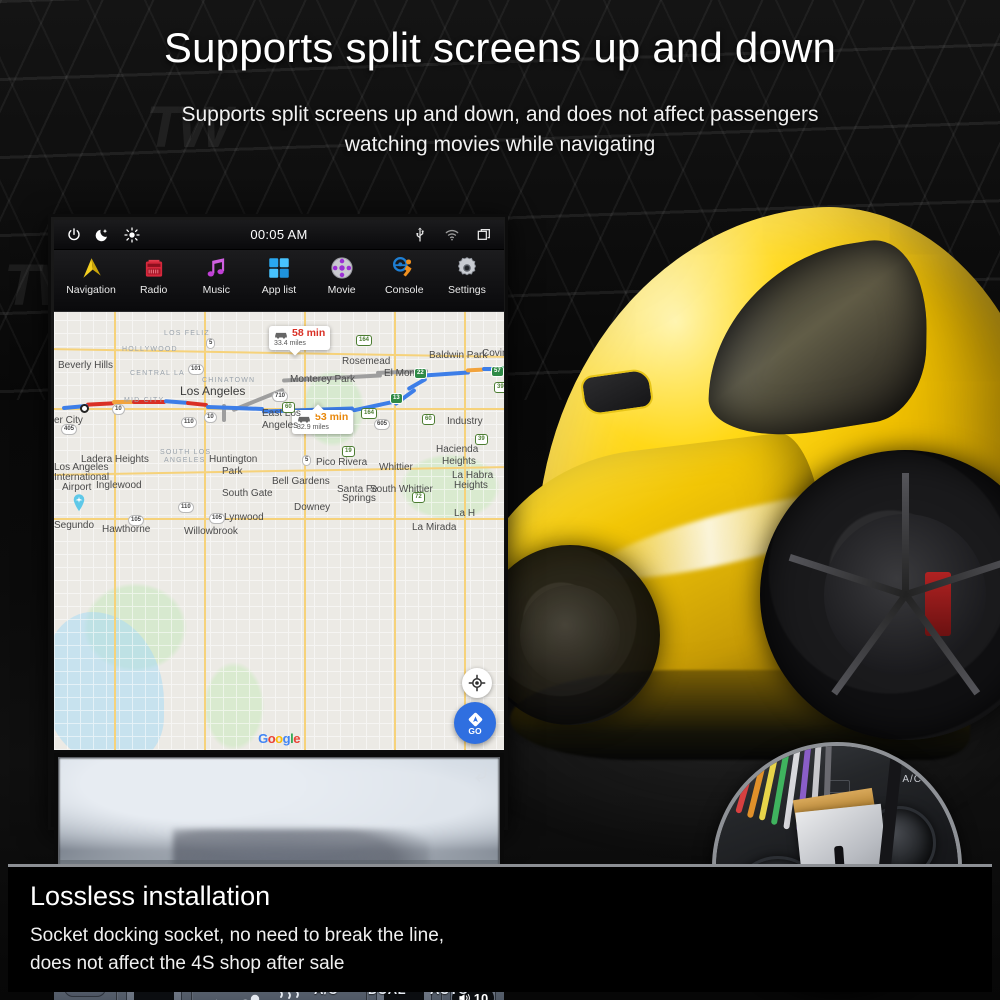 Image resolution: width=1000 pixels, height=1000 pixels. What do you see at coordinates (233, 459) in the screenshot?
I see `map-place-label: Huntington` at bounding box center [233, 459].